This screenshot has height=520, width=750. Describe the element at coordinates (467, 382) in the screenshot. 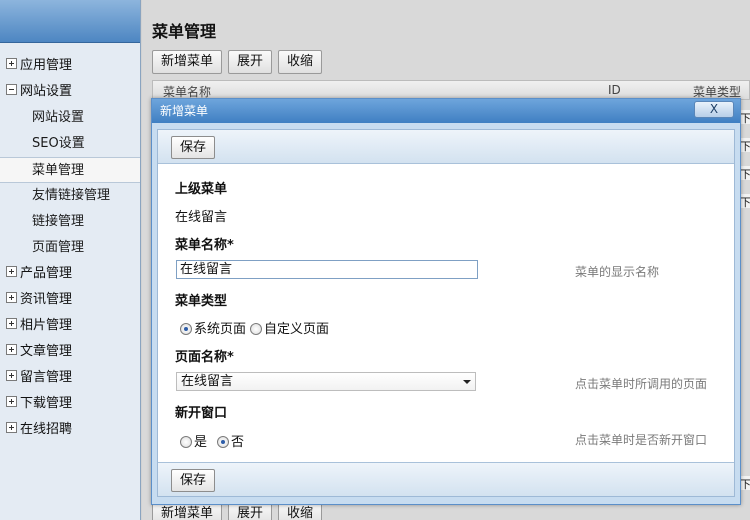

I see `chevron-down-icon` at that location.